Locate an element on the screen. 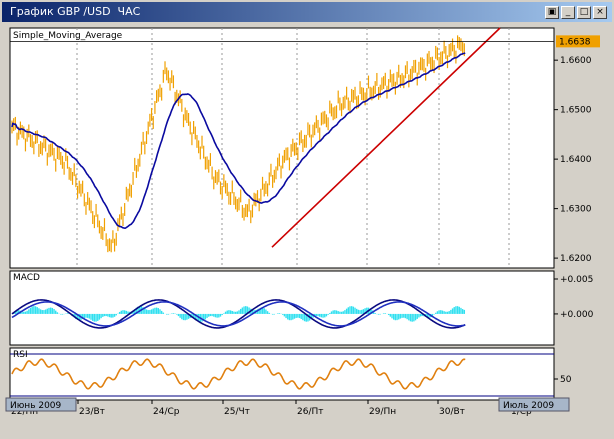 Image resolution: width=614 pixels, height=439 pixels. macd-y-tick-label: +0.005 is located at coordinates (576, 280).